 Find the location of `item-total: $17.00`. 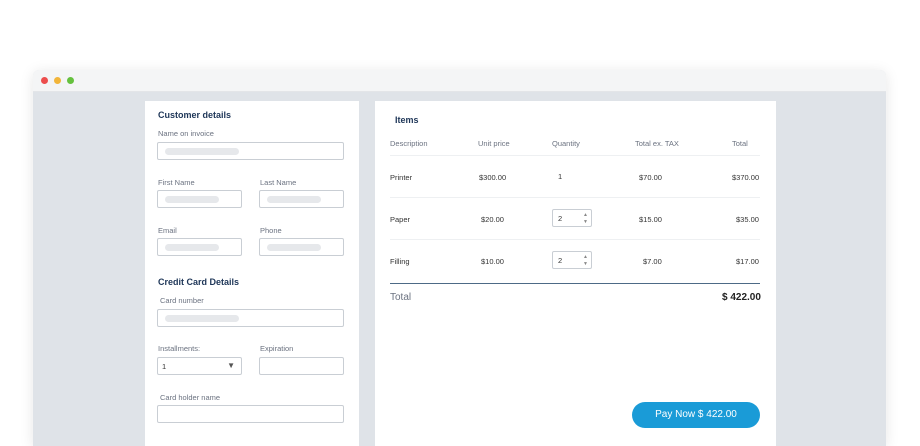

item-total: $17.00 is located at coordinates (747, 261).